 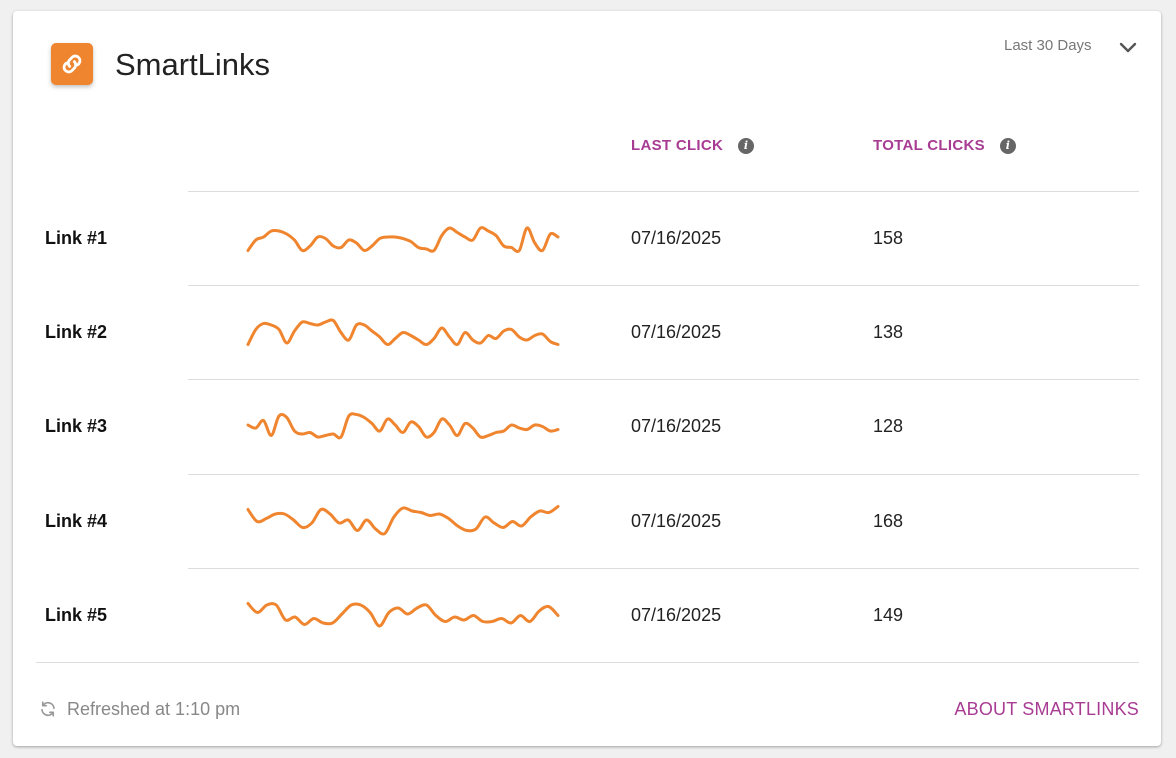 What do you see at coordinates (888, 238) in the screenshot?
I see `total-clicks-count: 158` at bounding box center [888, 238].